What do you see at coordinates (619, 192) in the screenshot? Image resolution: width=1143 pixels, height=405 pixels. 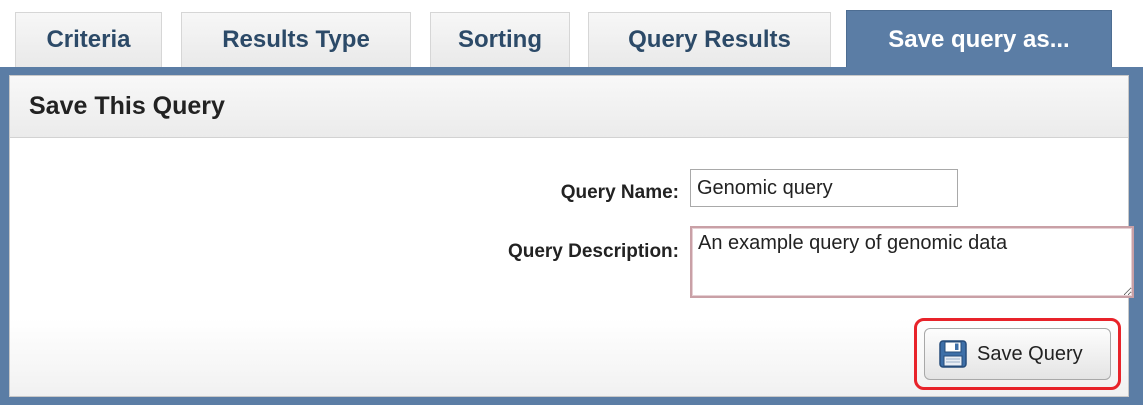 I see `query-name-label: Query Name:` at bounding box center [619, 192].